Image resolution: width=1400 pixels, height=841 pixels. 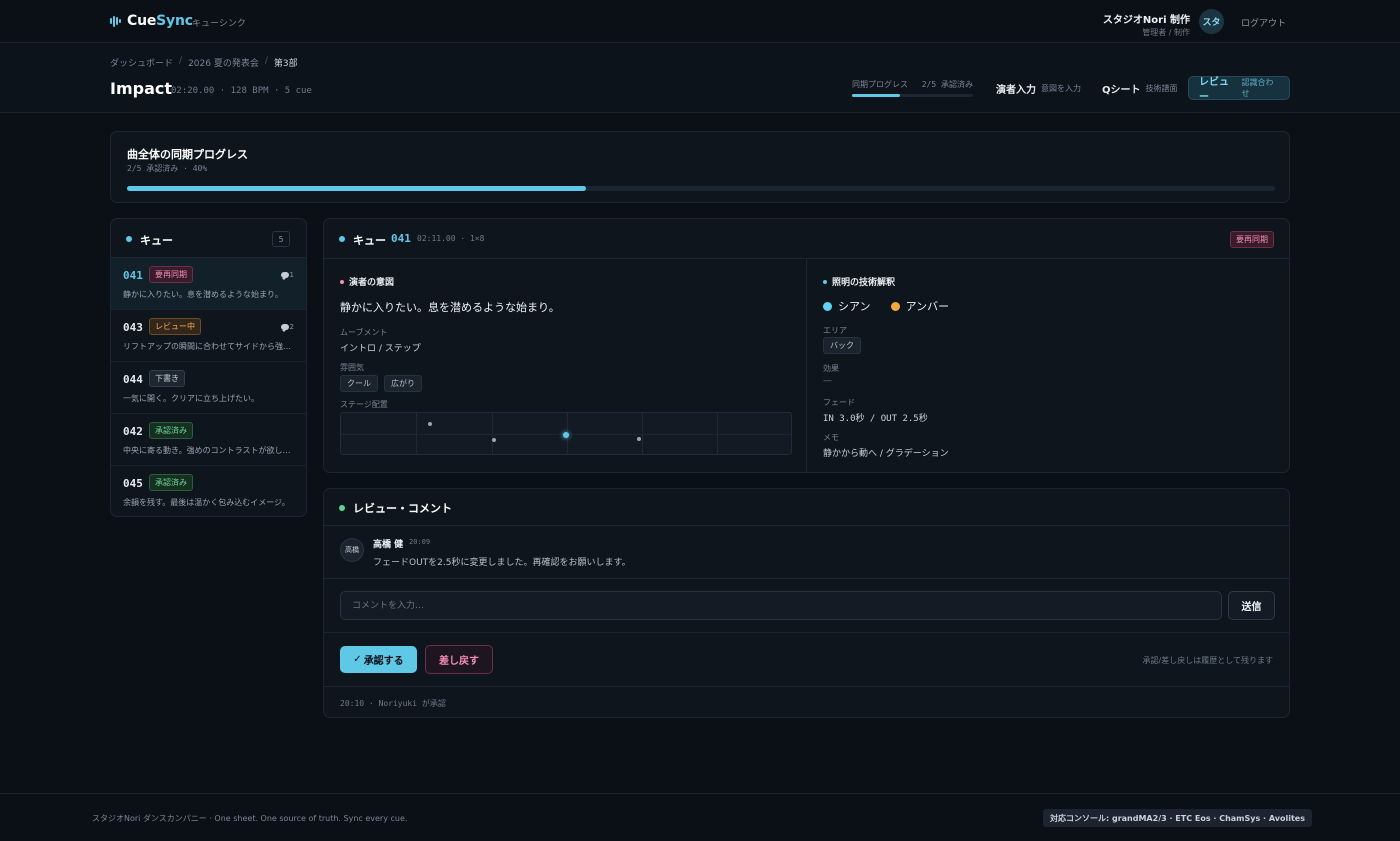 What do you see at coordinates (357, 659) in the screenshot?
I see `check-icon: ✓` at bounding box center [357, 659].